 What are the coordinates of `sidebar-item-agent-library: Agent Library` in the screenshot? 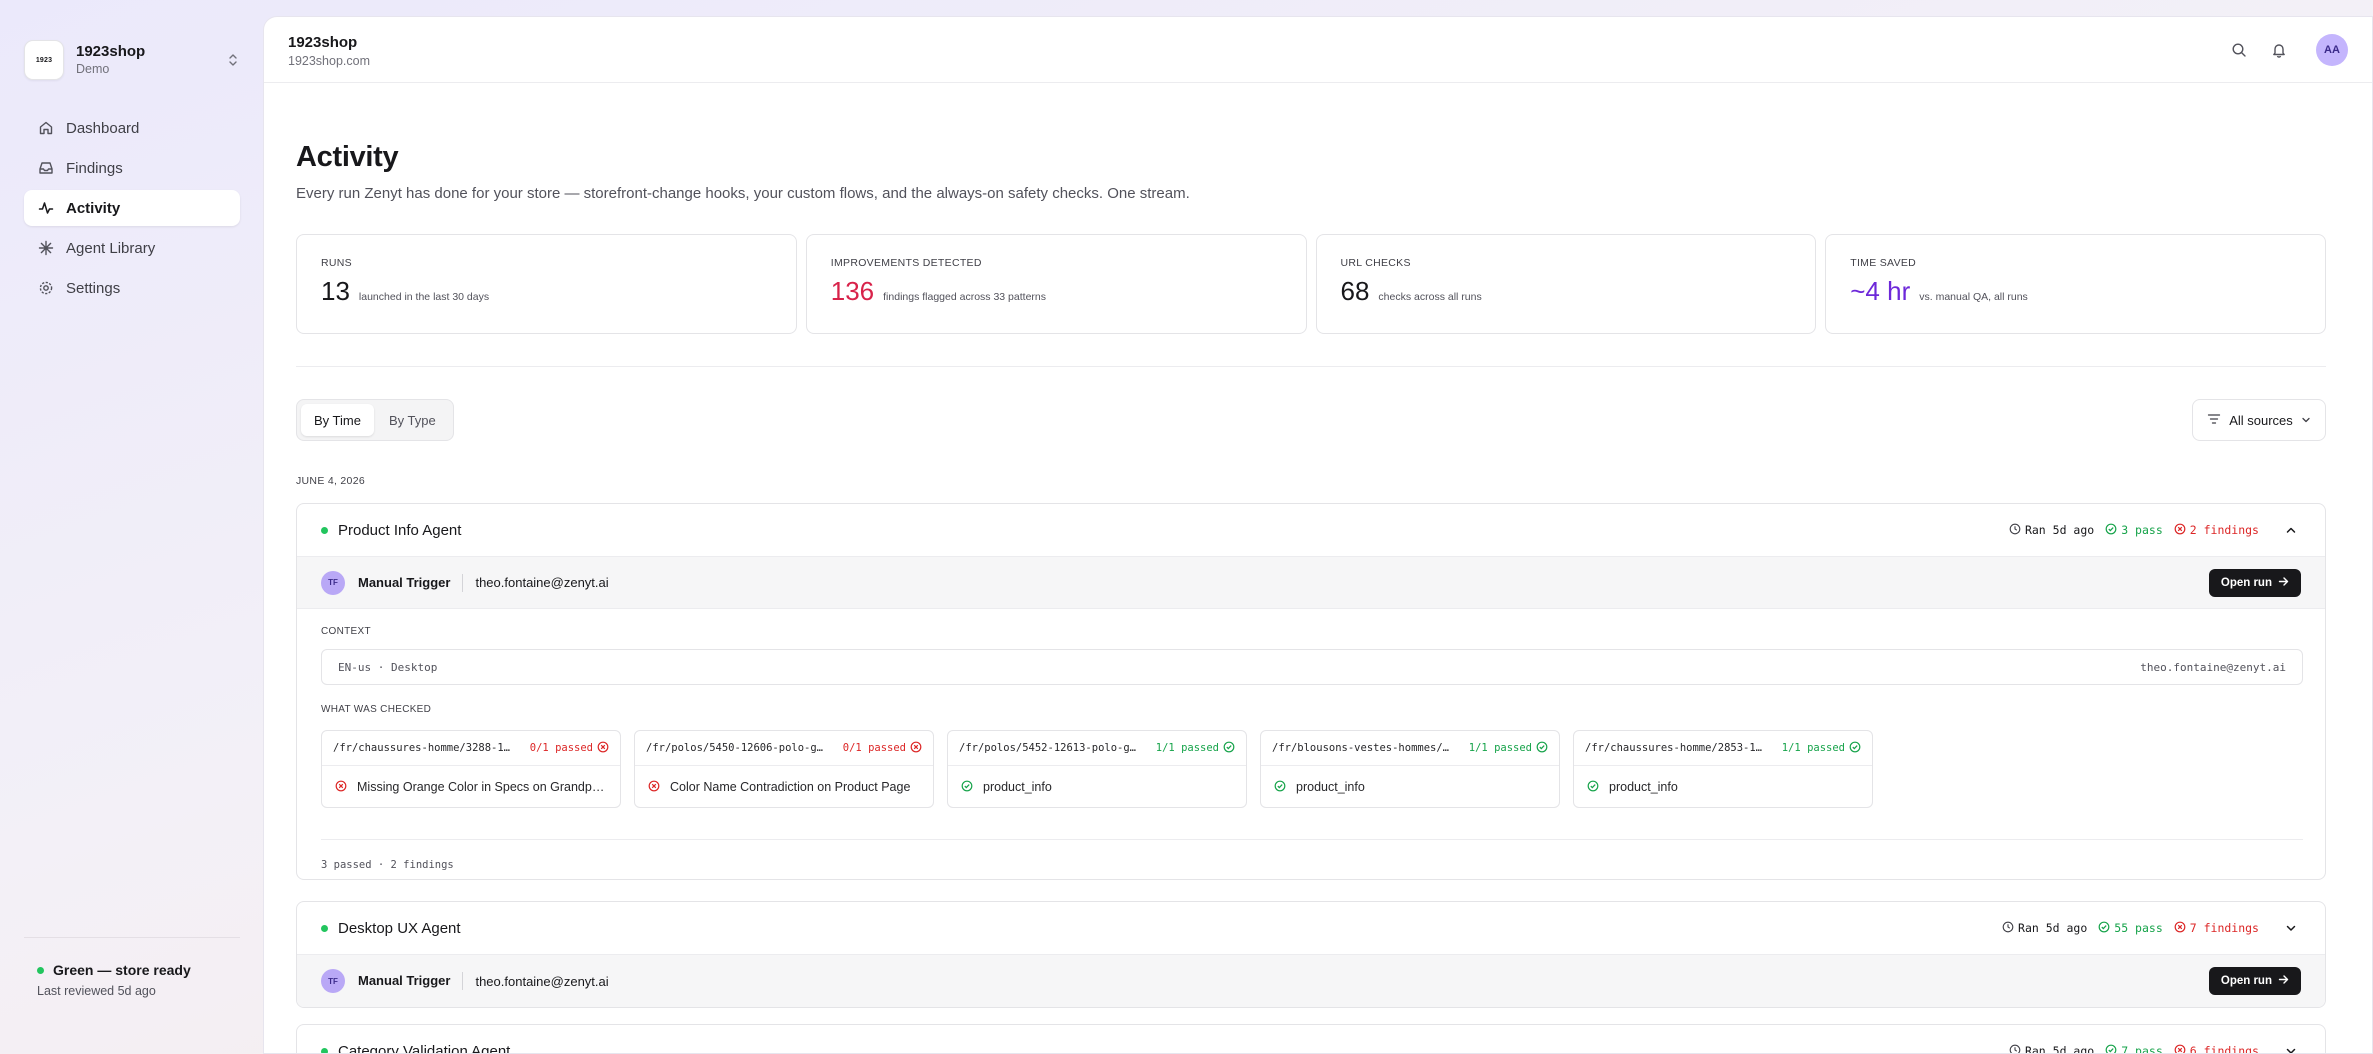 It's located at (132, 248).